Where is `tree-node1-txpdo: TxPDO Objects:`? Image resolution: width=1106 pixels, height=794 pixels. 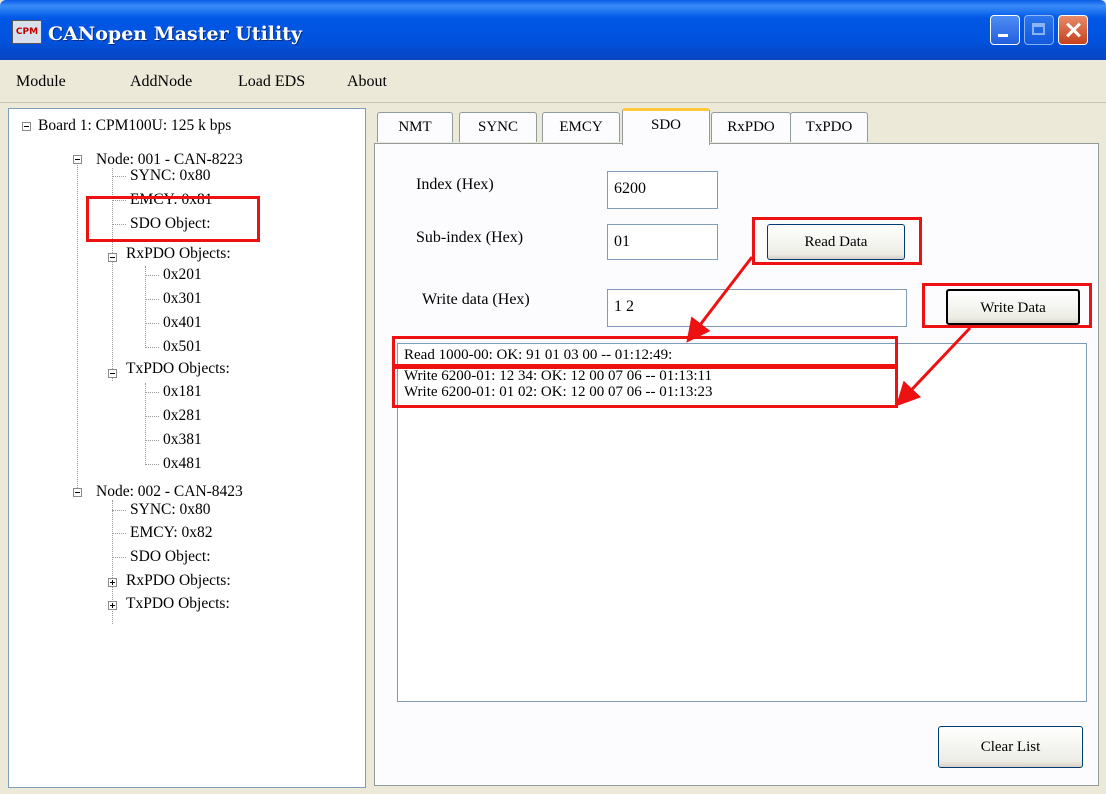
tree-node1-txpdo: TxPDO Objects: is located at coordinates (178, 369).